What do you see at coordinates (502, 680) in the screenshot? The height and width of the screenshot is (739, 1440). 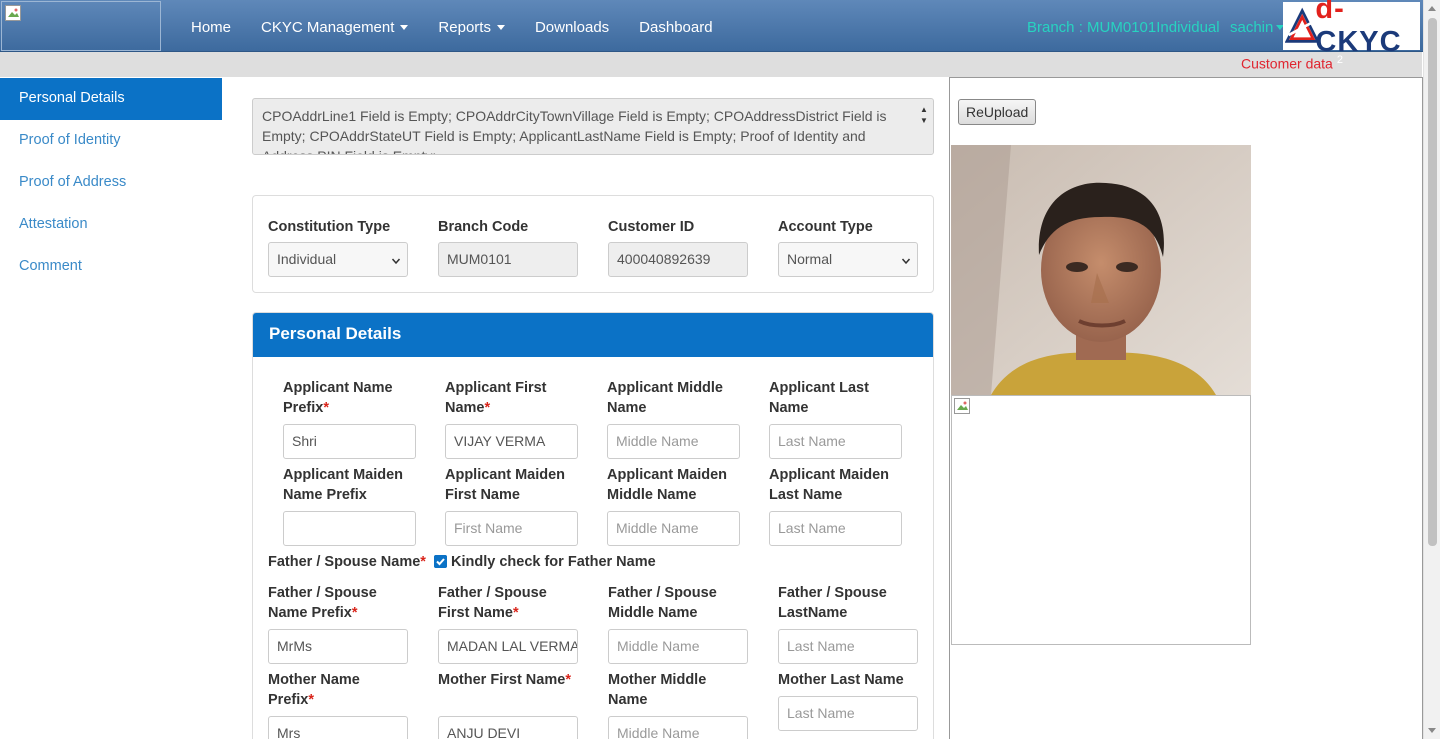 I see `mother-first-name-label-text: Mother First Name` at bounding box center [502, 680].